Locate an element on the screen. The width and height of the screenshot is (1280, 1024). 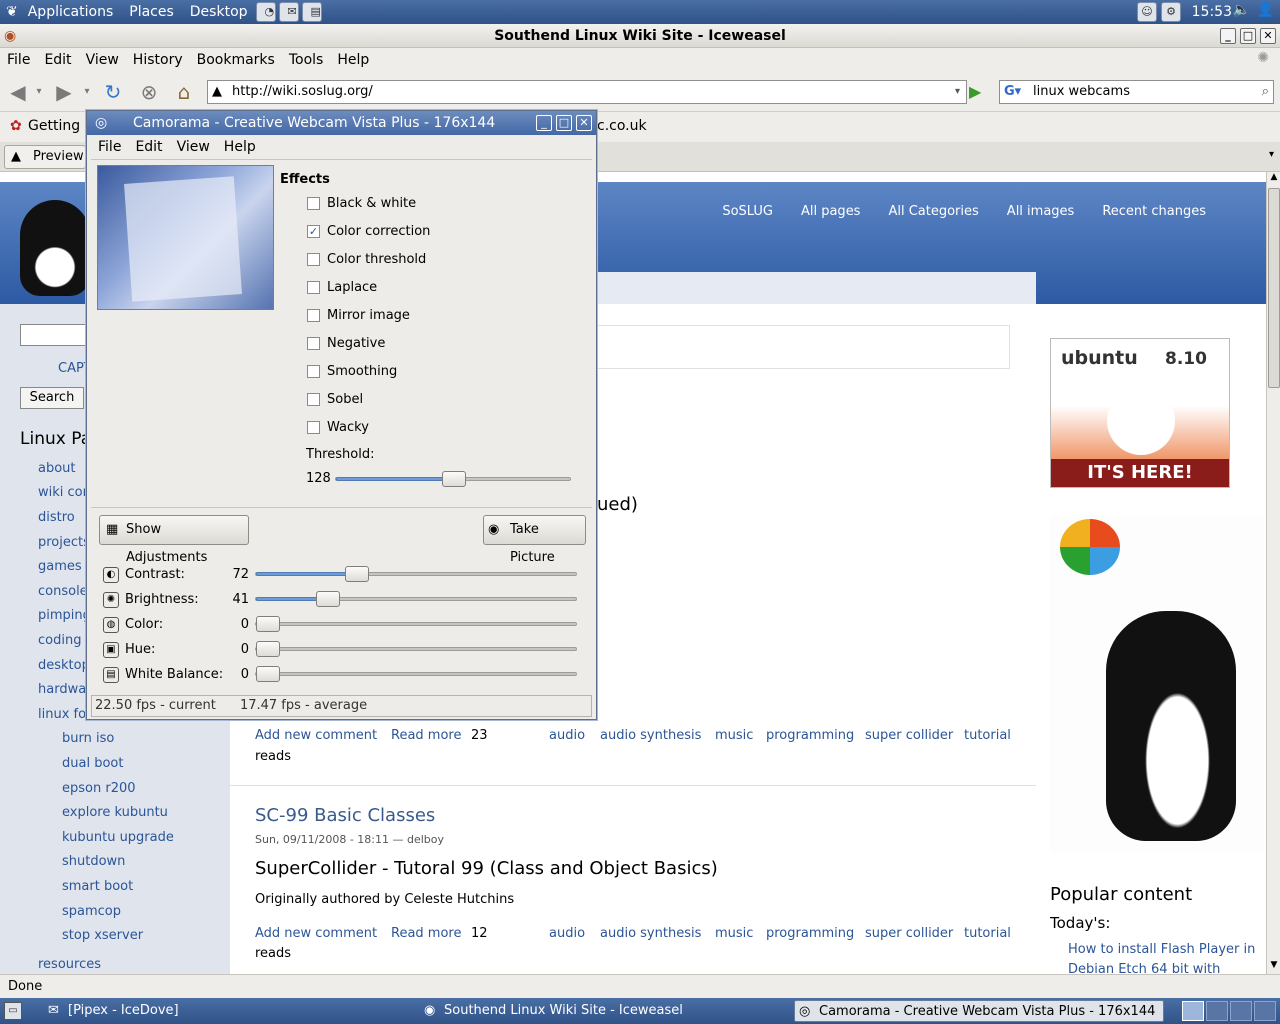
camorama-close-button: ✕ is located at coordinates (584, 123).